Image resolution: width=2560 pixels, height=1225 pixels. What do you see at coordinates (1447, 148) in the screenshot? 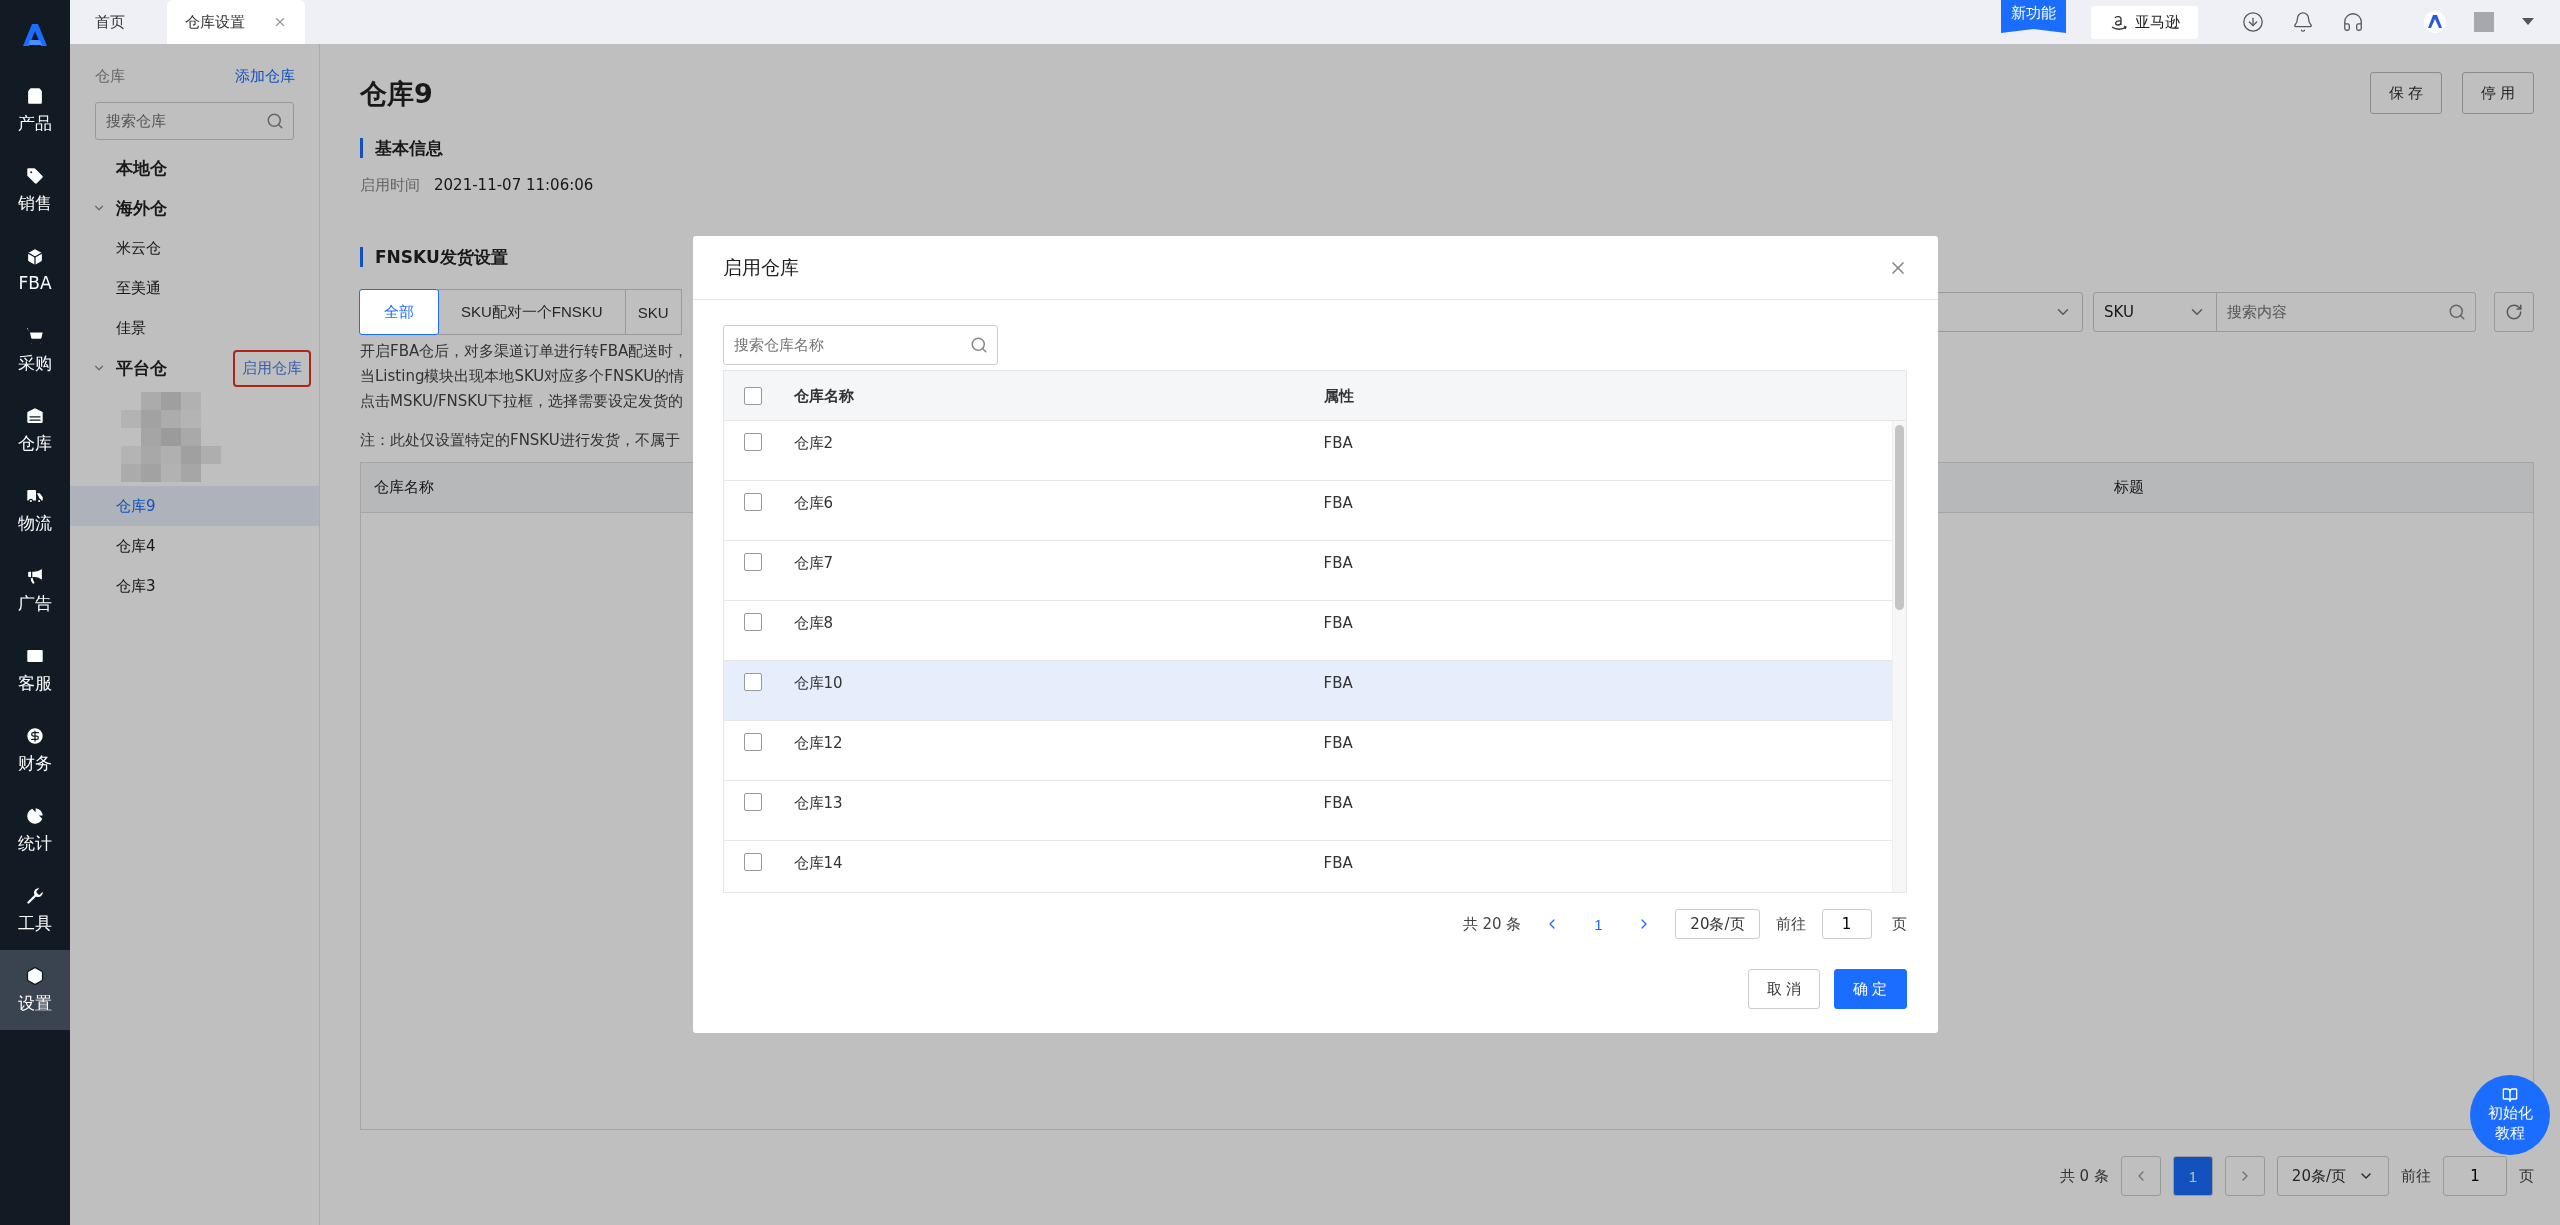
I see `section-heading: 基本信息` at bounding box center [1447, 148].